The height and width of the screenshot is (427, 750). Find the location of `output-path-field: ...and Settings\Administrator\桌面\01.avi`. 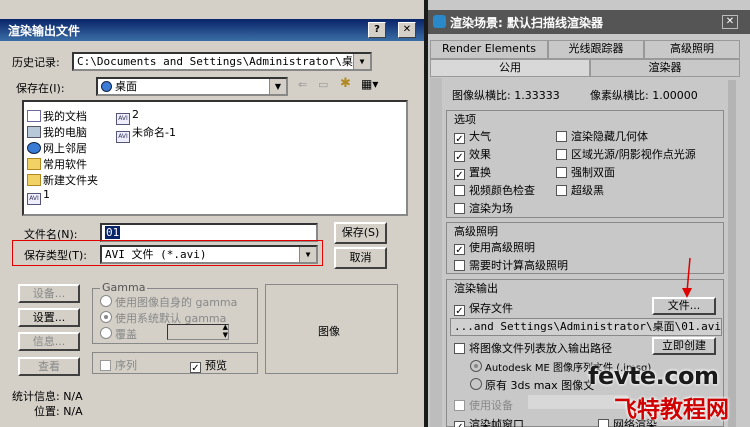

output-path-field: ...and Settings\Administrator\桌面\01.avi is located at coordinates (586, 327).